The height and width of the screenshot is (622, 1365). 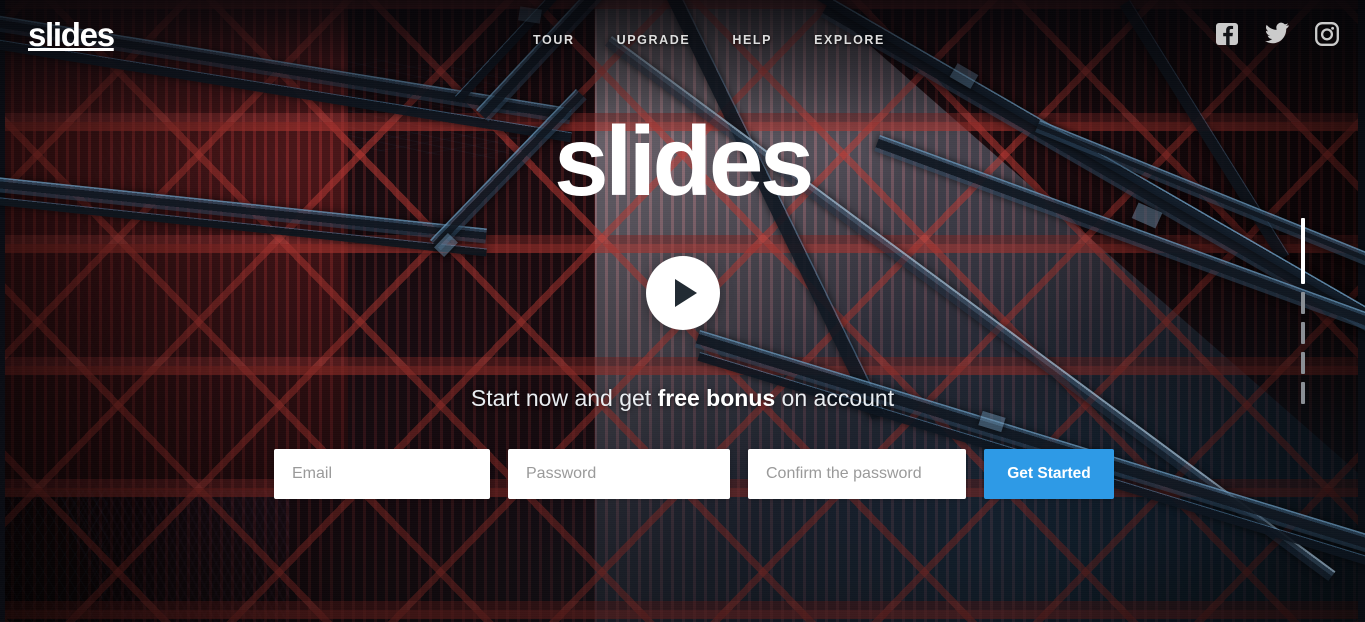 What do you see at coordinates (835, 398) in the screenshot?
I see `tagline-text-after: on account` at bounding box center [835, 398].